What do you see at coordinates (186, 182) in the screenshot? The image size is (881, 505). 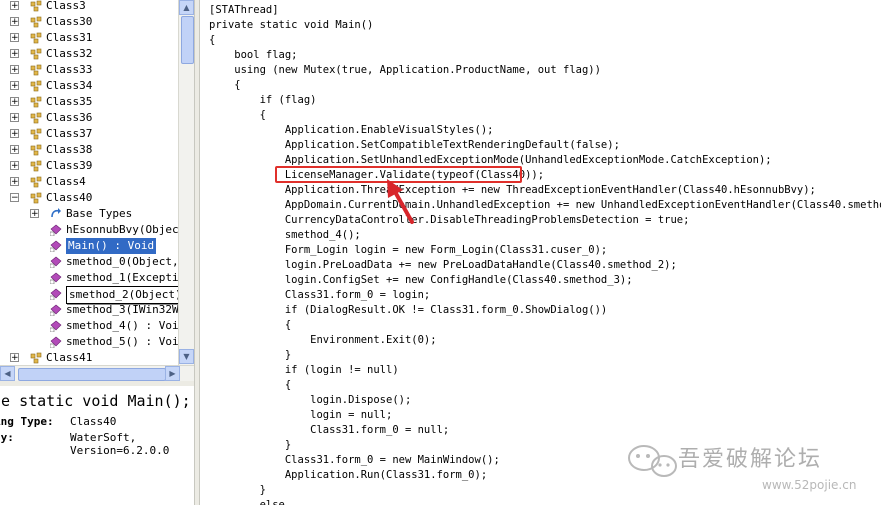 I see `tree-vertical-scrollbar: ▲ ▼` at bounding box center [186, 182].